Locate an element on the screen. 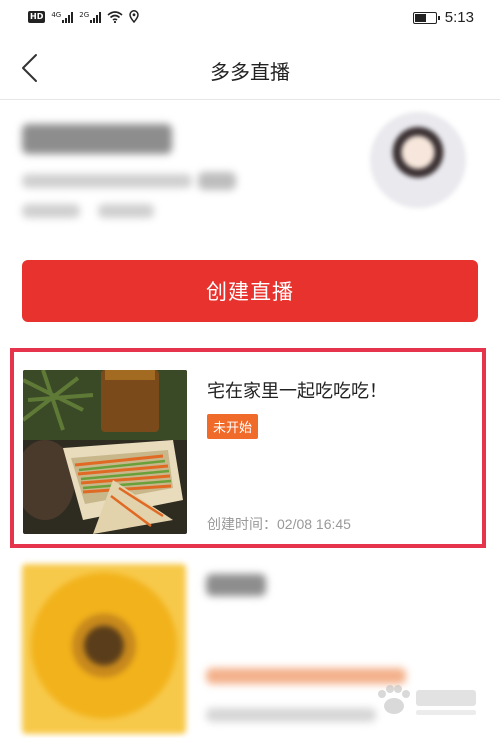 This screenshot has height=738, width=500. shop-name-blurred is located at coordinates (97, 139).